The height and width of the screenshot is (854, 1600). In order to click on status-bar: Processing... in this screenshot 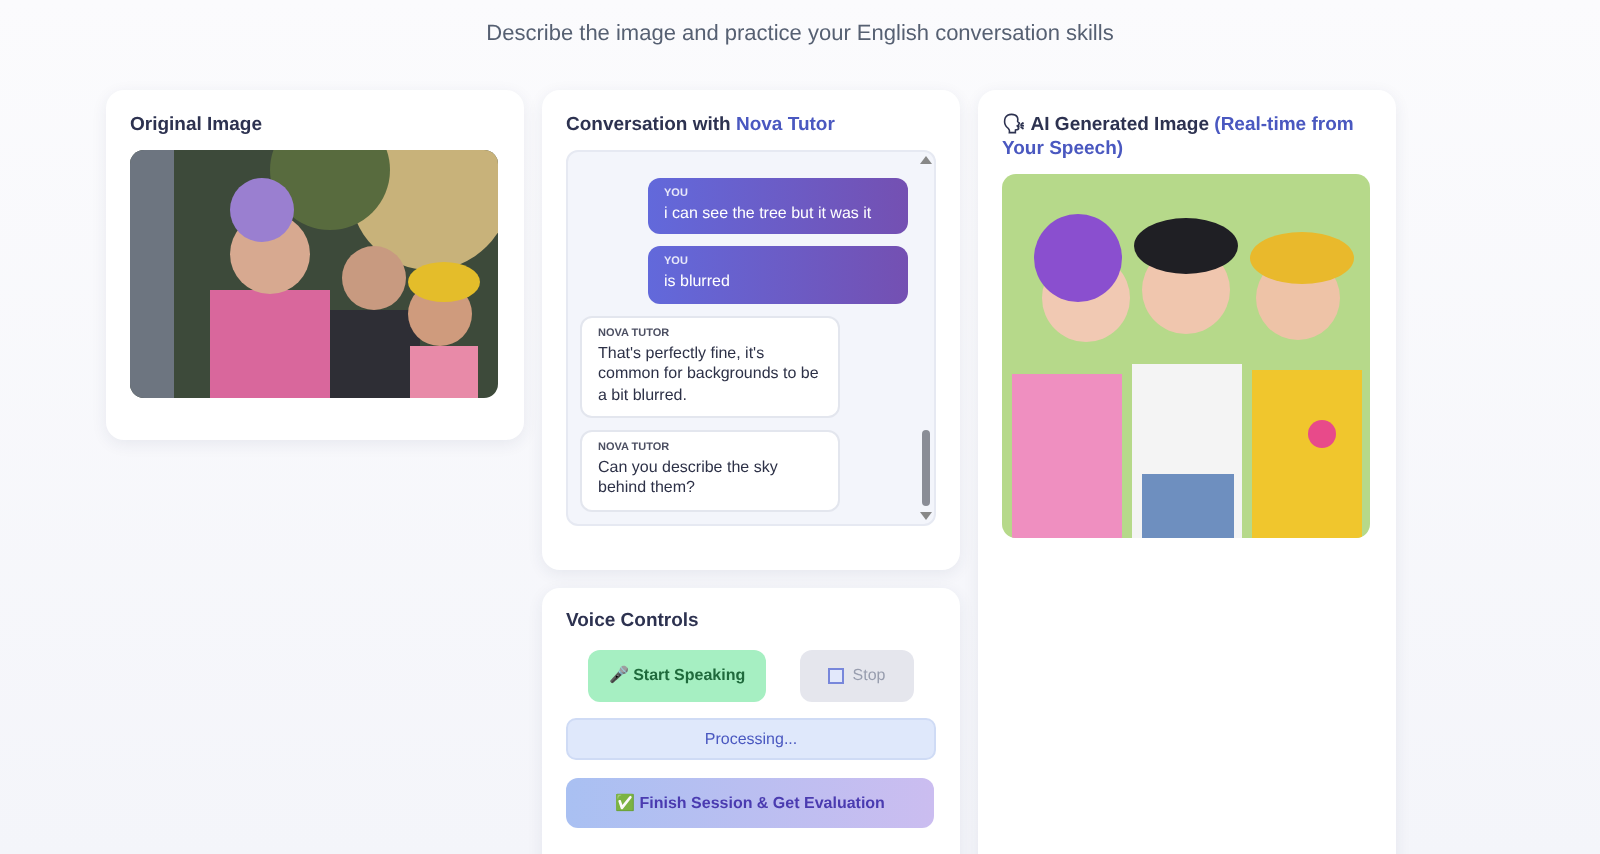, I will do `click(751, 738)`.